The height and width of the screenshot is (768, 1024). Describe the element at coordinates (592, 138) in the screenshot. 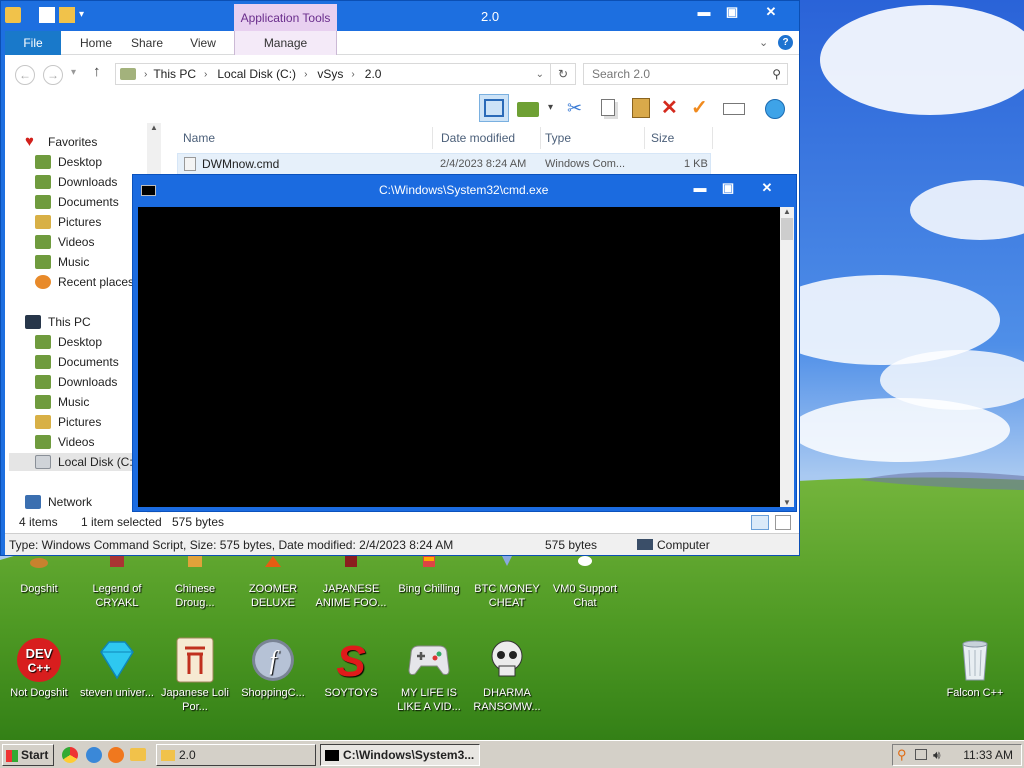

I see `column-header-type: Type` at that location.